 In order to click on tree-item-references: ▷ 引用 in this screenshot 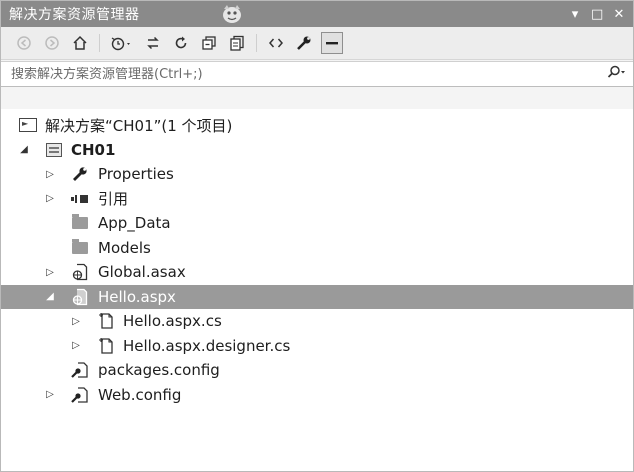, I will do `click(317, 199)`.